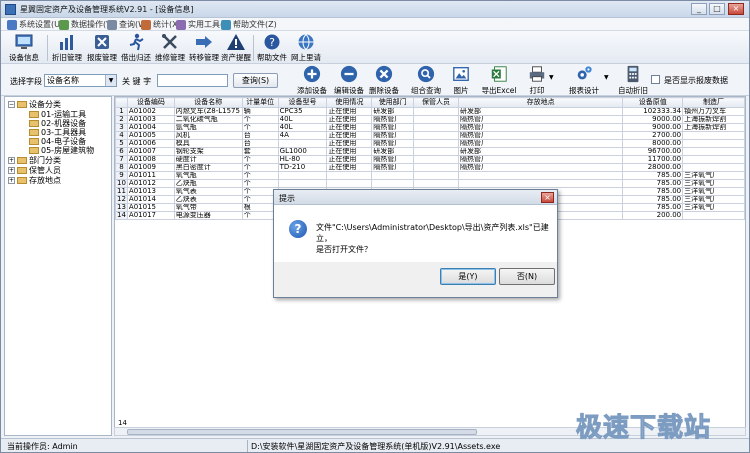 Image resolution: width=750 pixels, height=453 pixels. What do you see at coordinates (499, 80) in the screenshot?
I see `export-excel-button: 导出Excel` at bounding box center [499, 80].